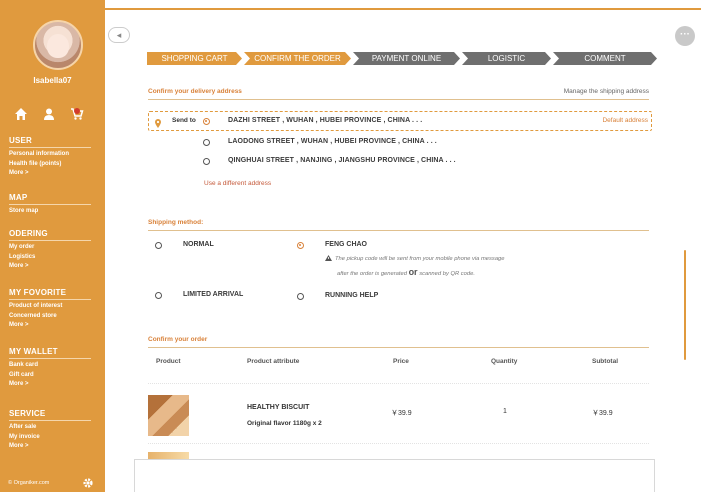  Describe the element at coordinates (77, 111) in the screenshot. I see `cart-badge-dot` at that location.